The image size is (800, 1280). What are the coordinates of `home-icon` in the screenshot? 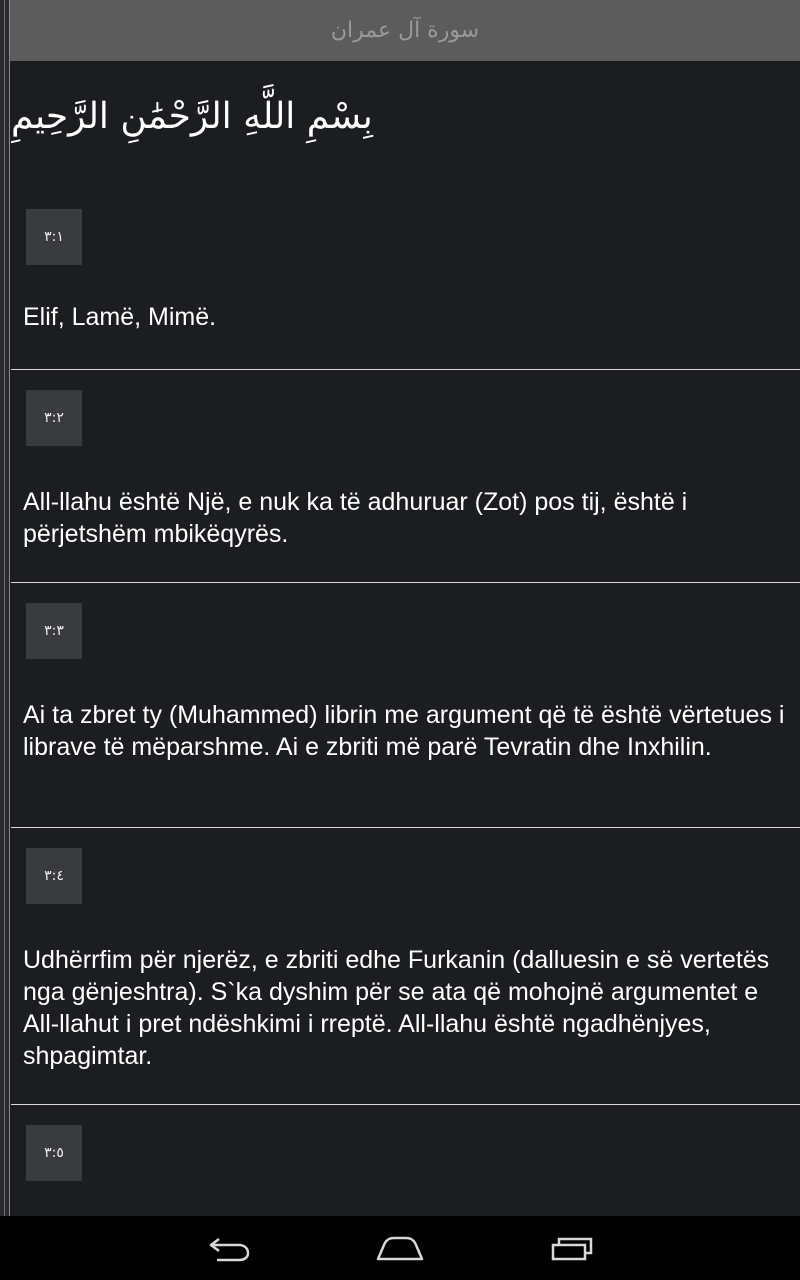 It's located at (400, 1248).